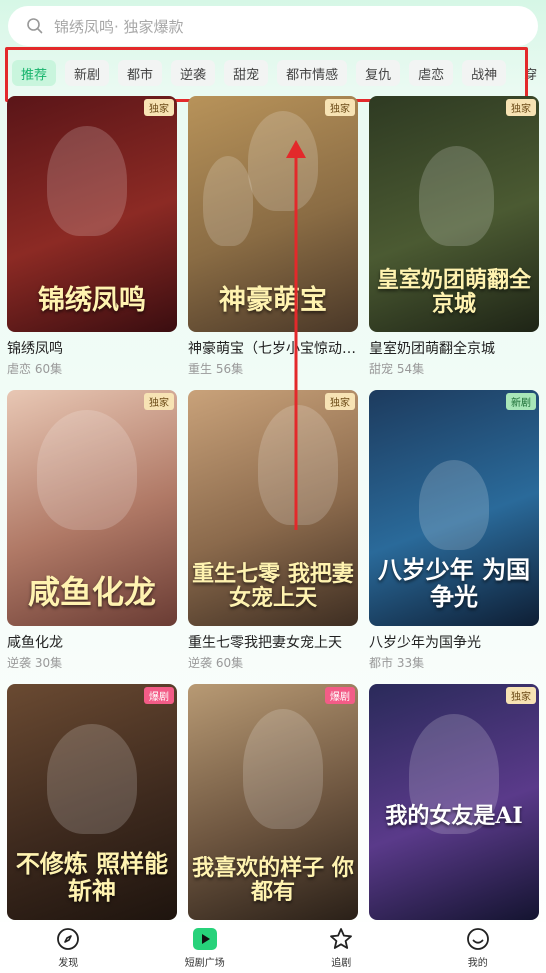 The height and width of the screenshot is (973, 546). I want to click on nav-drama-square: 短剧广场, so click(205, 947).